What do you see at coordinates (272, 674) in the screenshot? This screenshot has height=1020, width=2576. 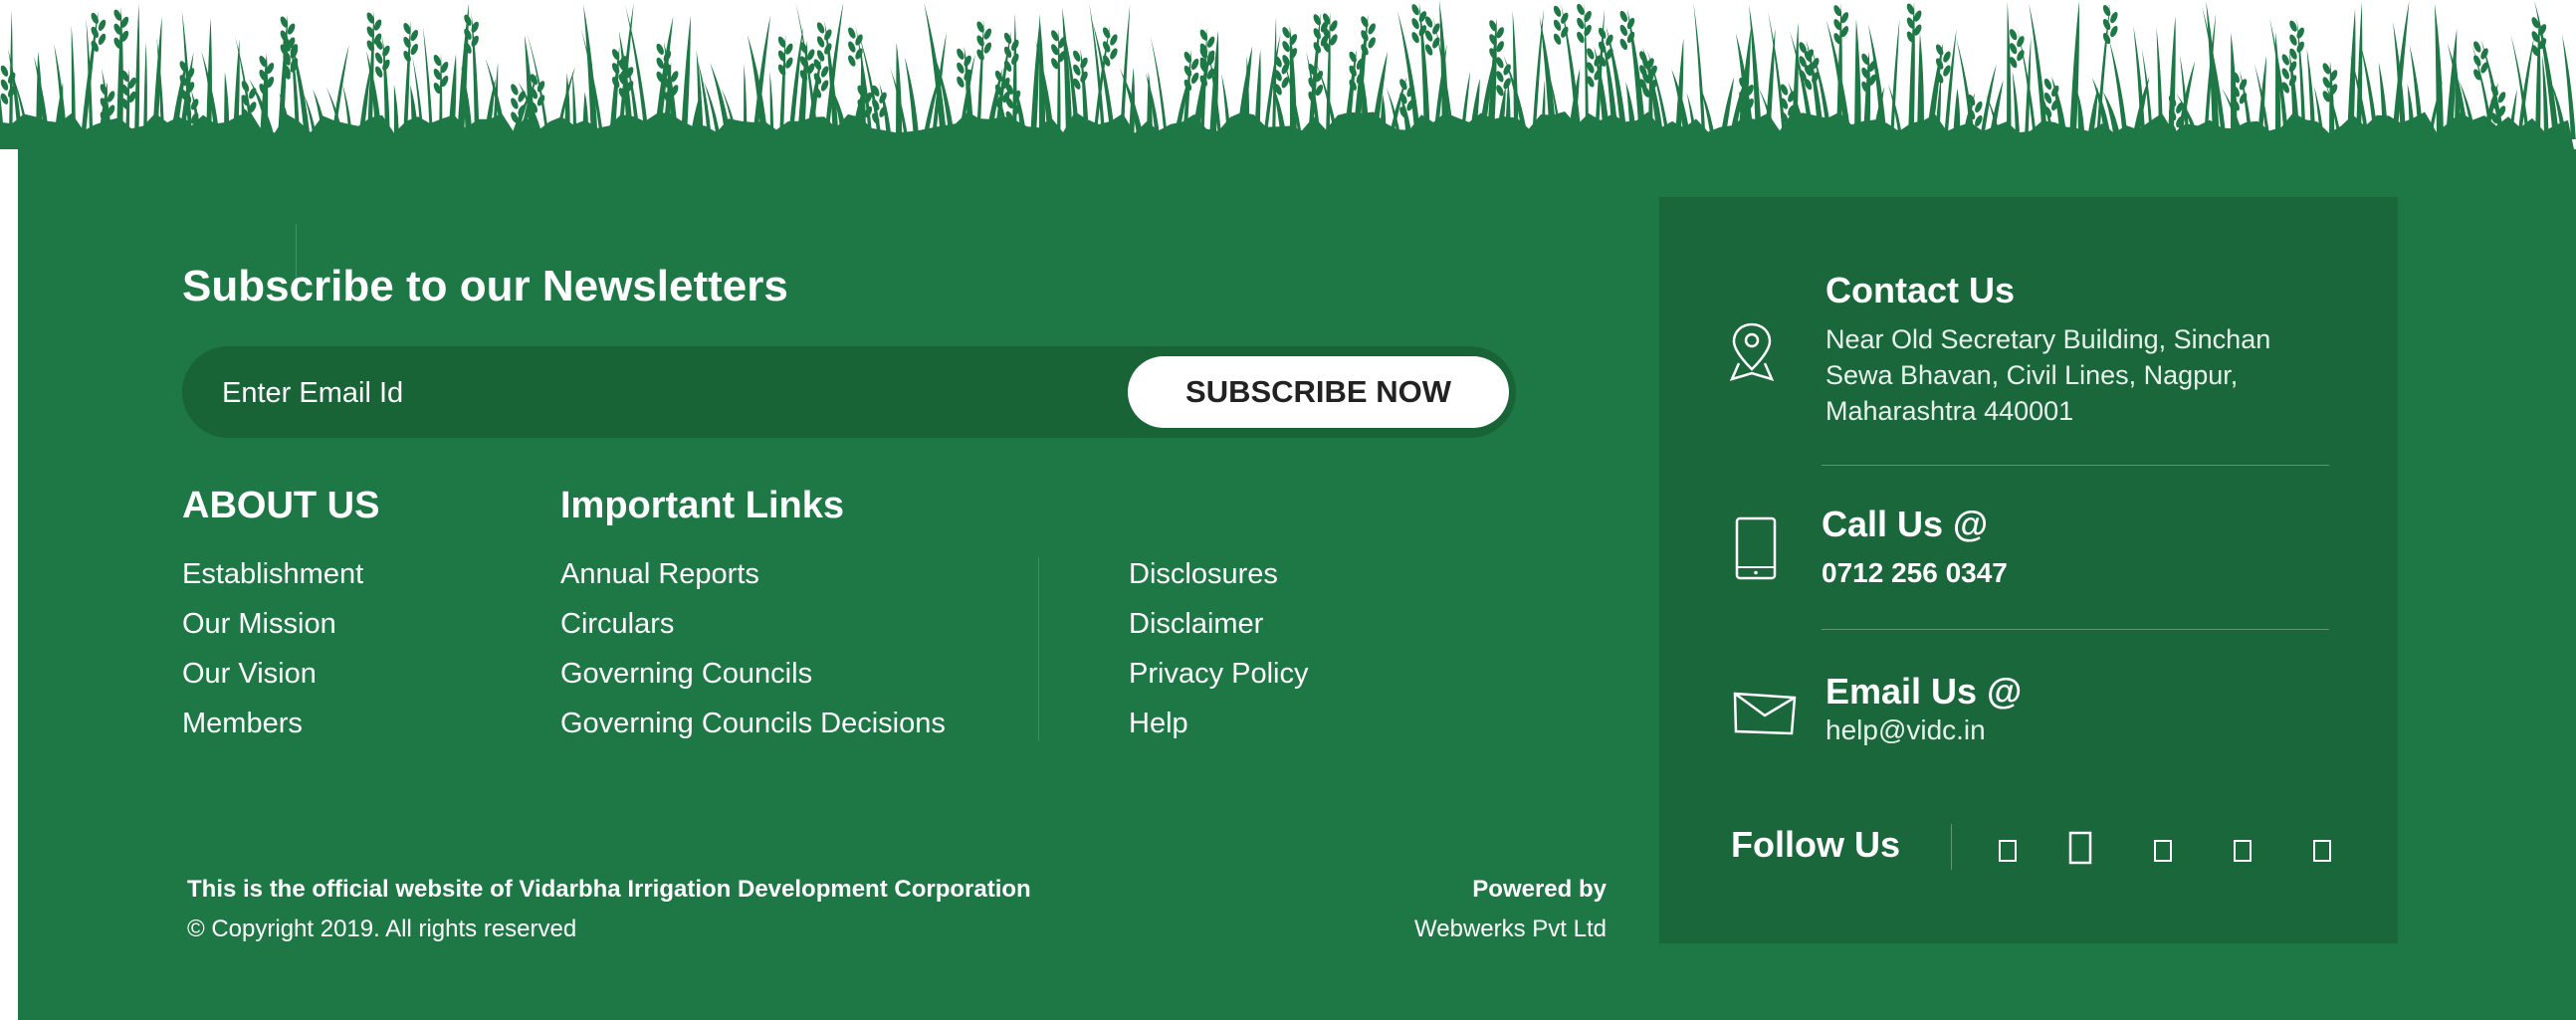 I see `link-our-vision: Our Vision` at bounding box center [272, 674].